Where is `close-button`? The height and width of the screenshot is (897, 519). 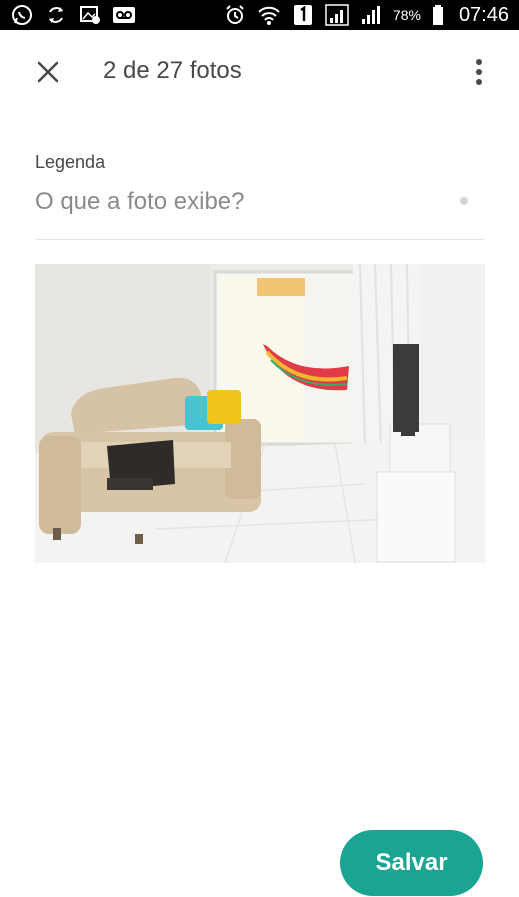
close-button is located at coordinates (48, 72).